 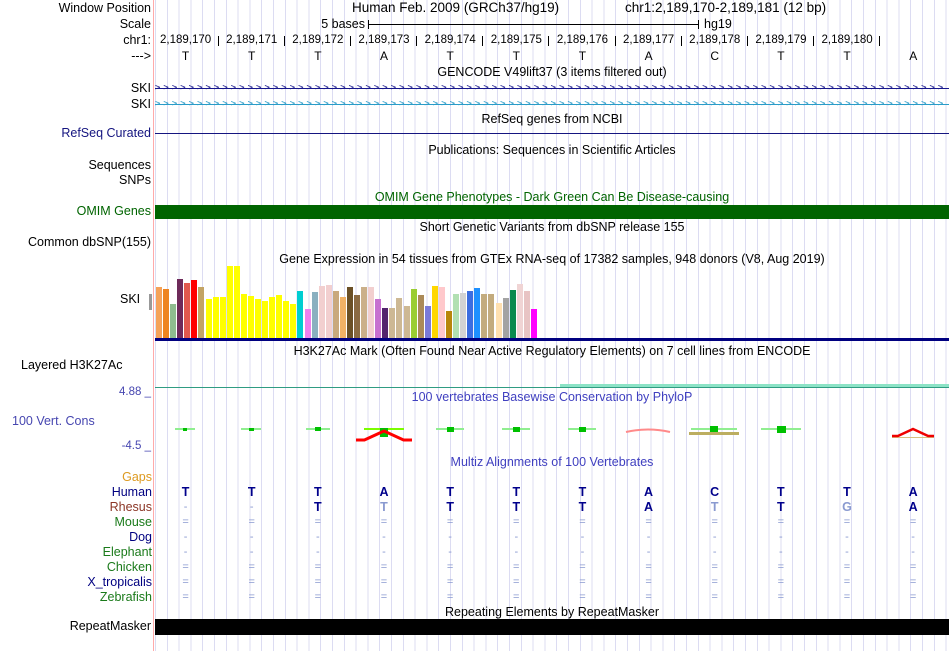 I want to click on sequences-label: Sequences, so click(x=119, y=165).